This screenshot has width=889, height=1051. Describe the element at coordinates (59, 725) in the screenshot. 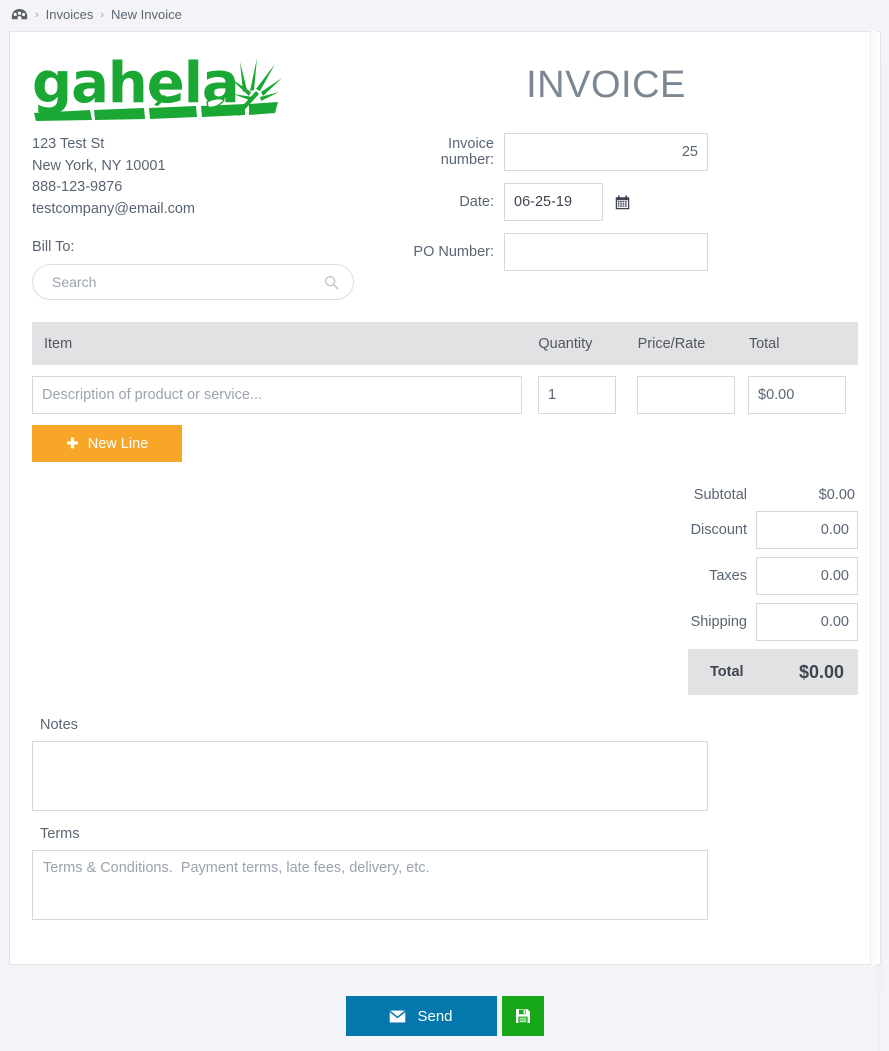

I see `notes-label: Notes` at that location.